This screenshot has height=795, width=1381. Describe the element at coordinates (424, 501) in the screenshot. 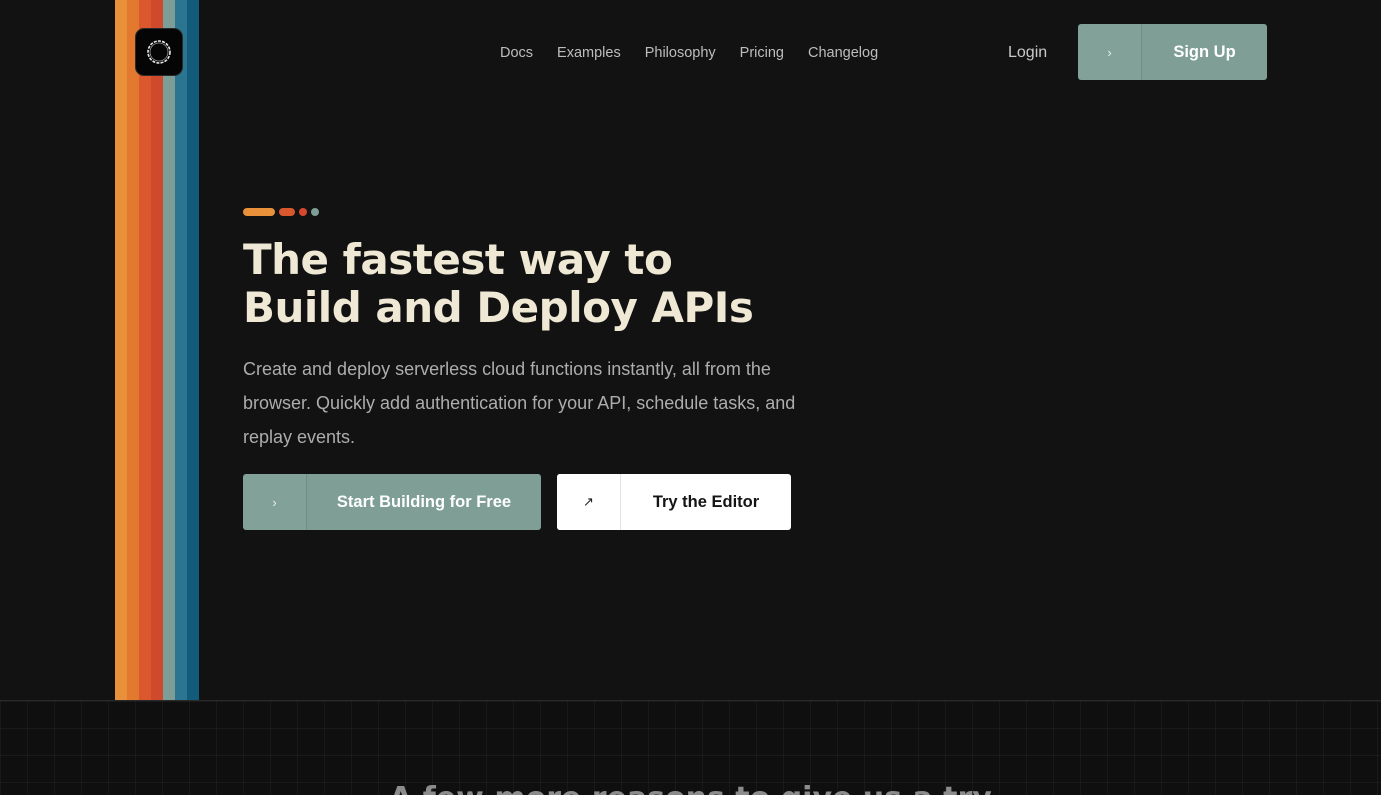

I see `start-building-label: Start Building for Free` at that location.